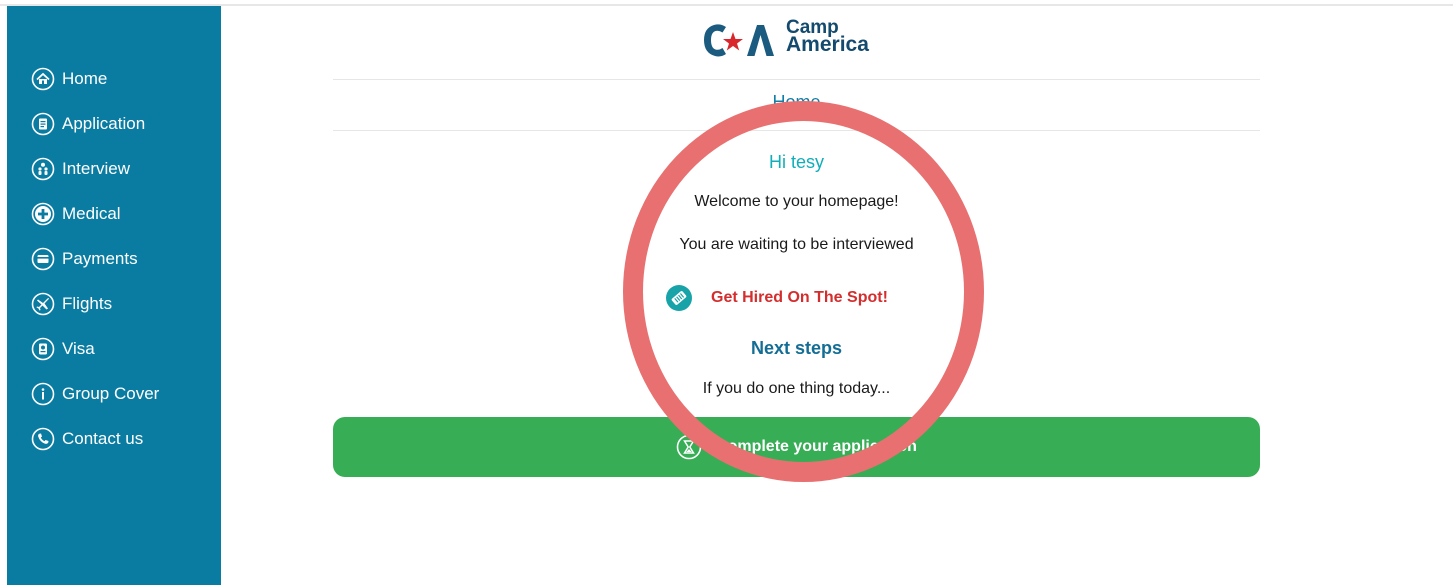 Image resolution: width=1453 pixels, height=585 pixels. I want to click on page-title: Home, so click(796, 102).